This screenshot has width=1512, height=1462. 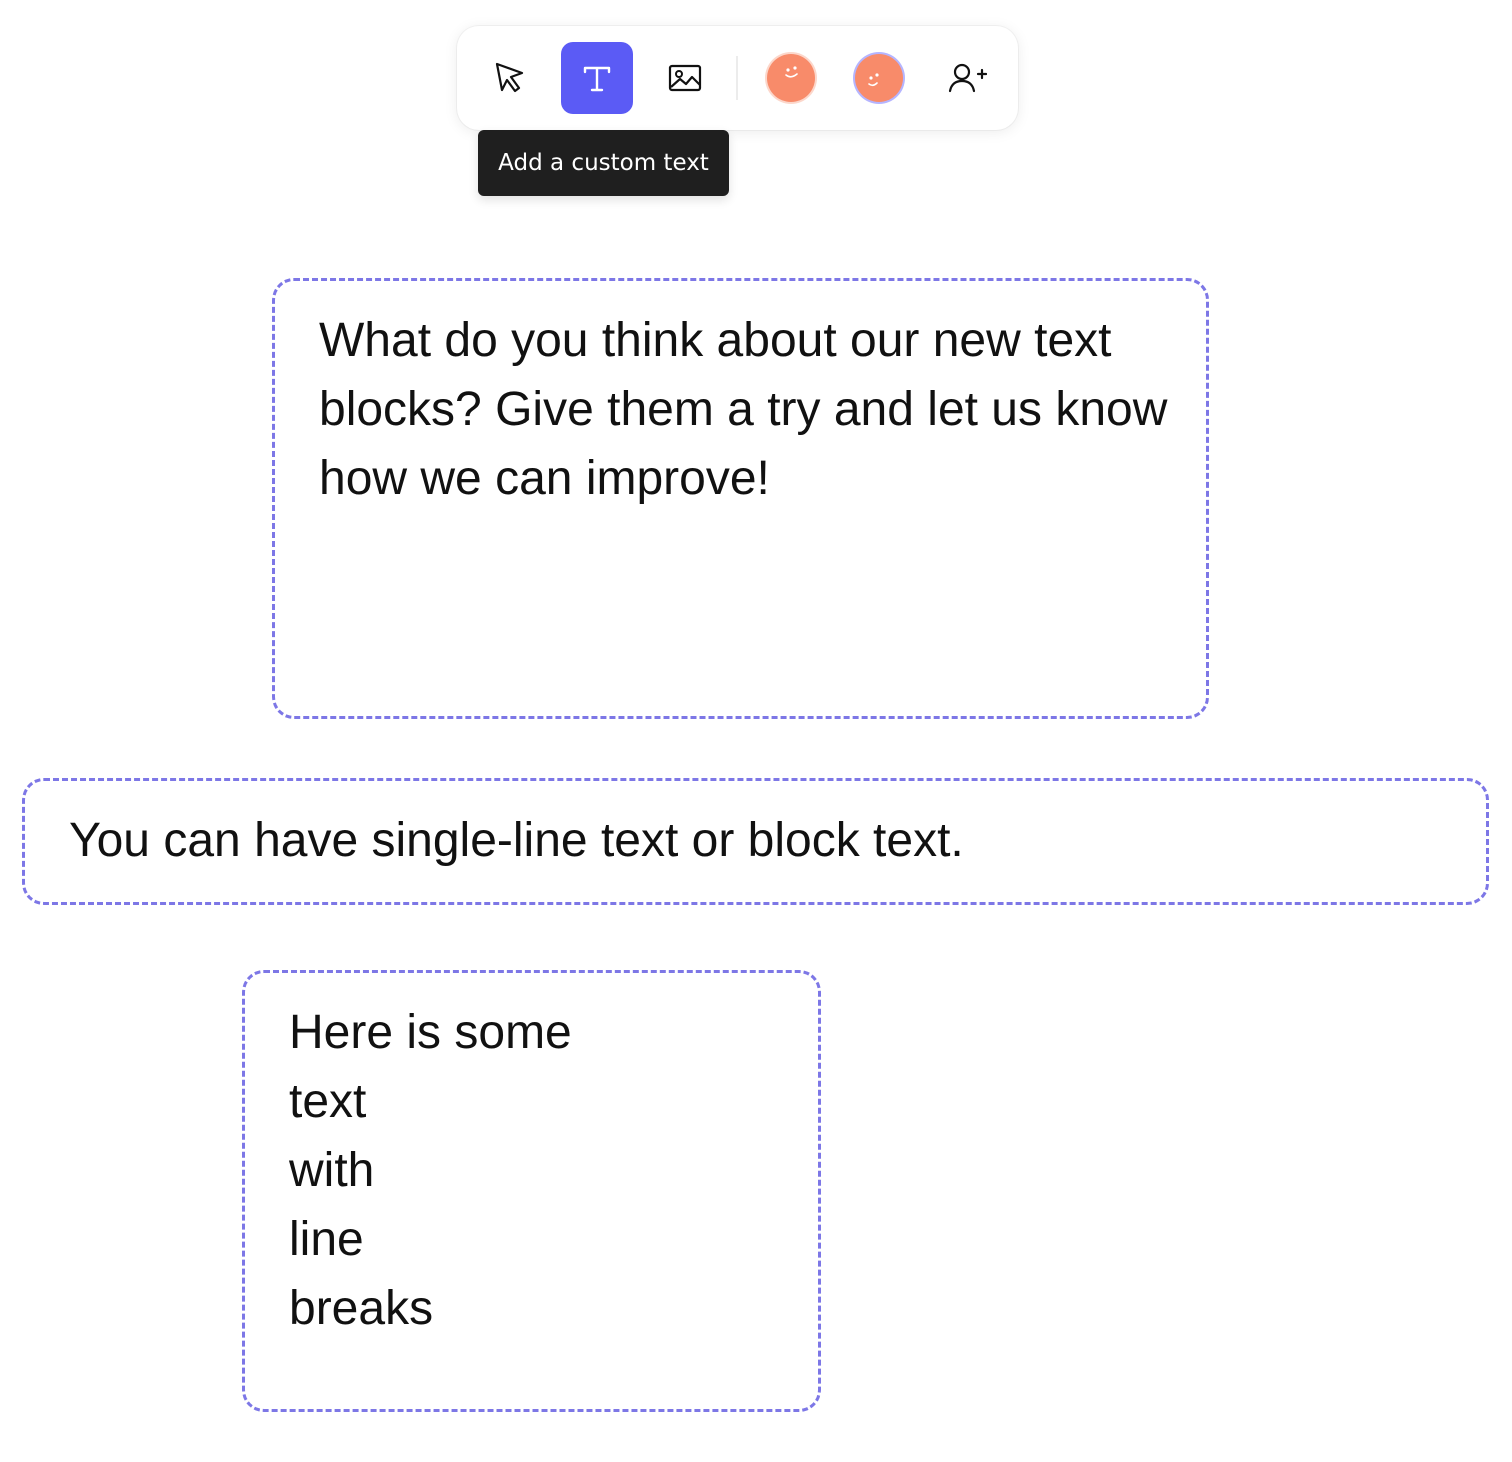 I want to click on toolbar, so click(x=737, y=78).